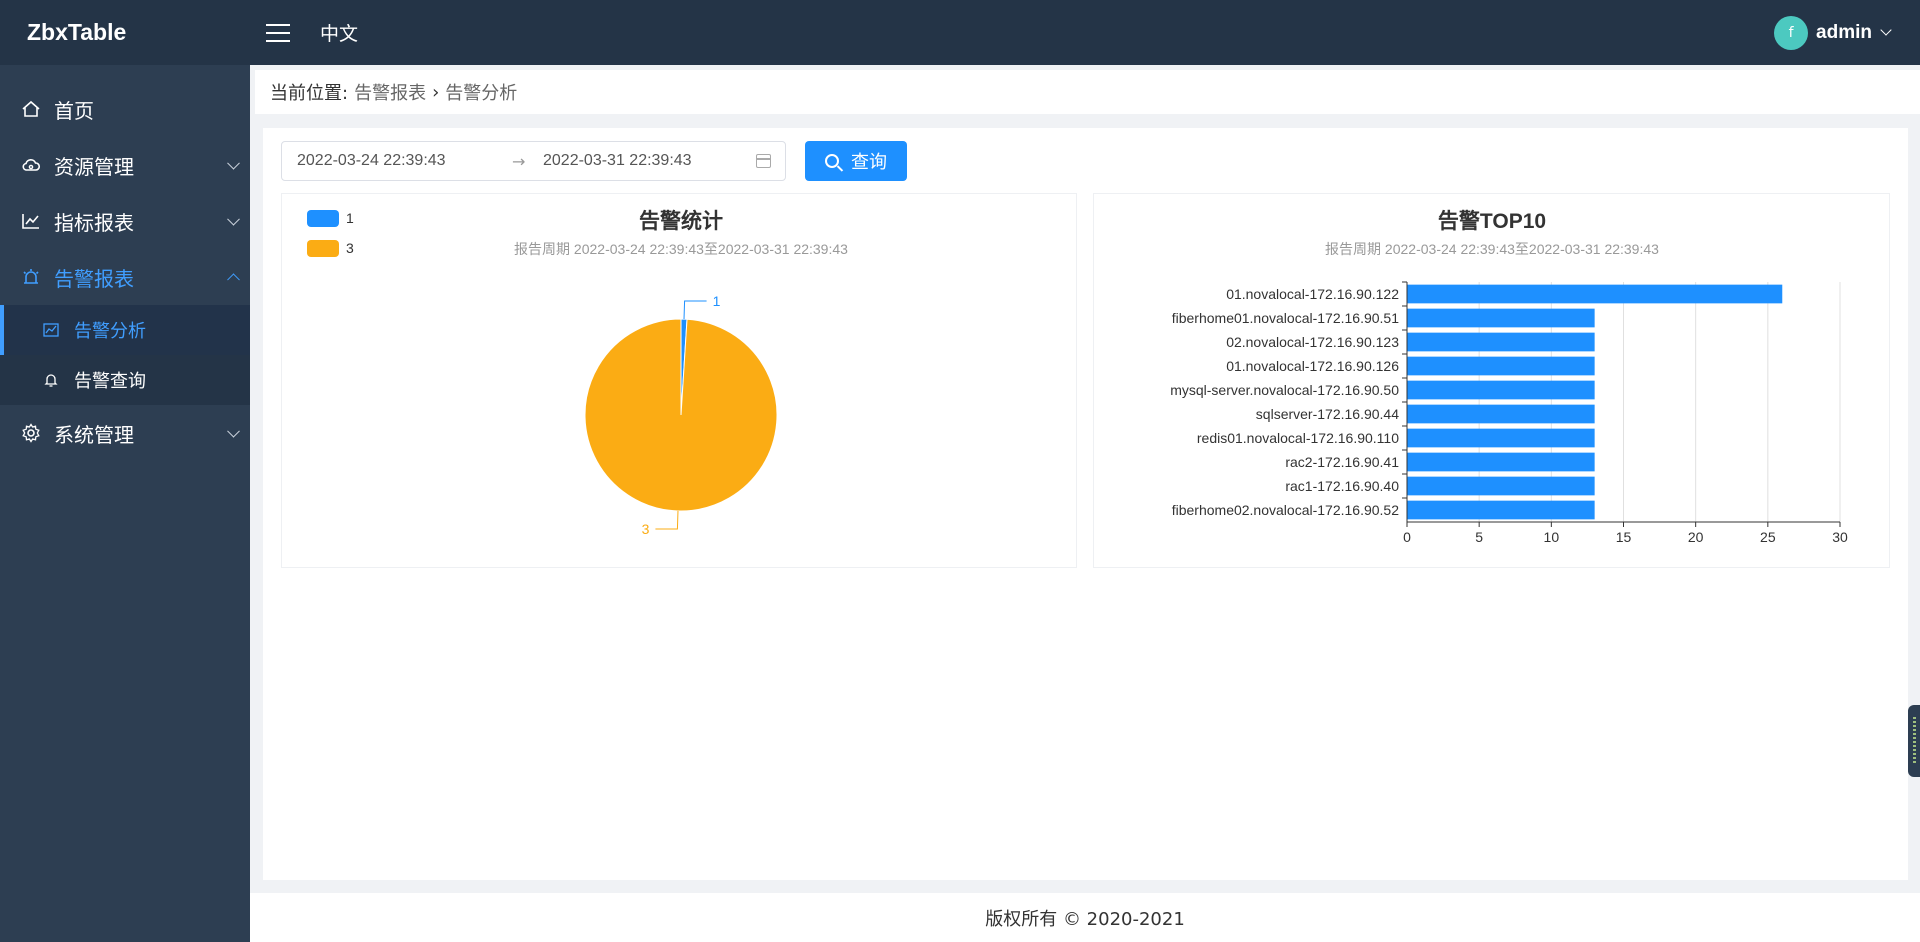  Describe the element at coordinates (1085, 32) in the screenshot. I see `top-header: 中文 f admin` at that location.